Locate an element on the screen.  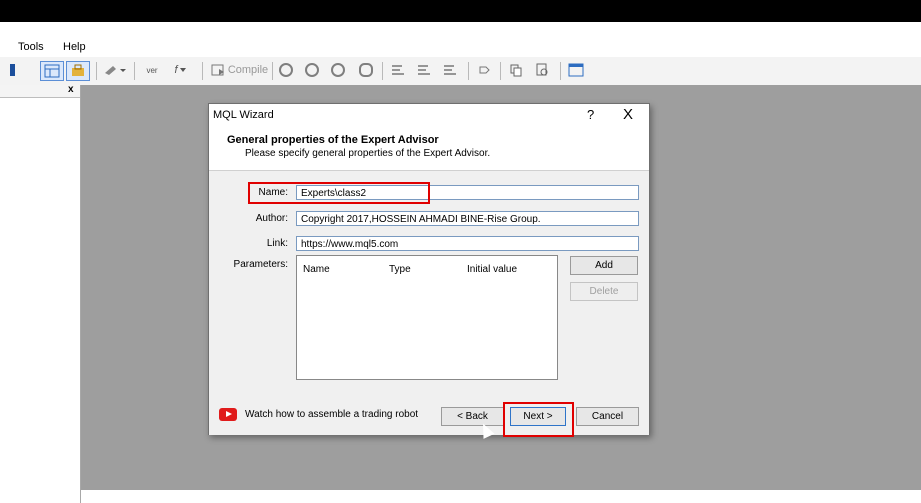
navigator-header: x is located at coordinates (40, 91).